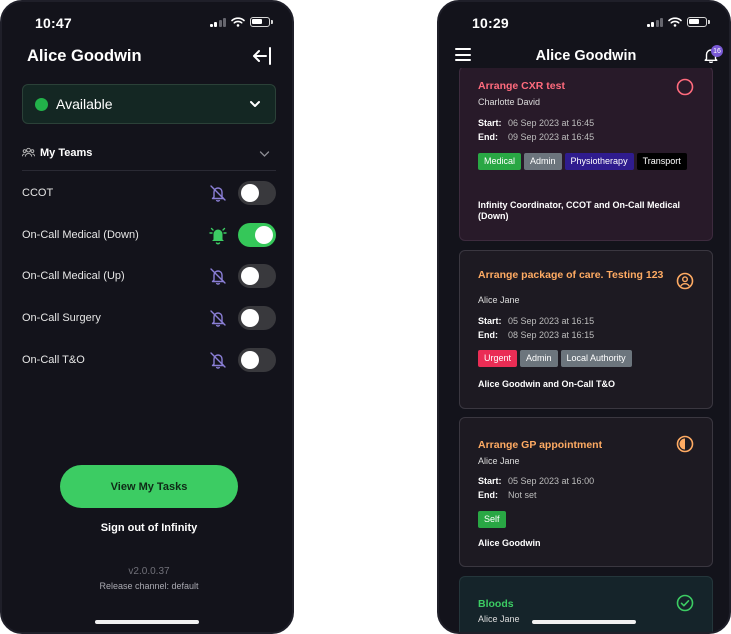  I want to click on view-my-tasks-button: View My Tasks, so click(149, 486).